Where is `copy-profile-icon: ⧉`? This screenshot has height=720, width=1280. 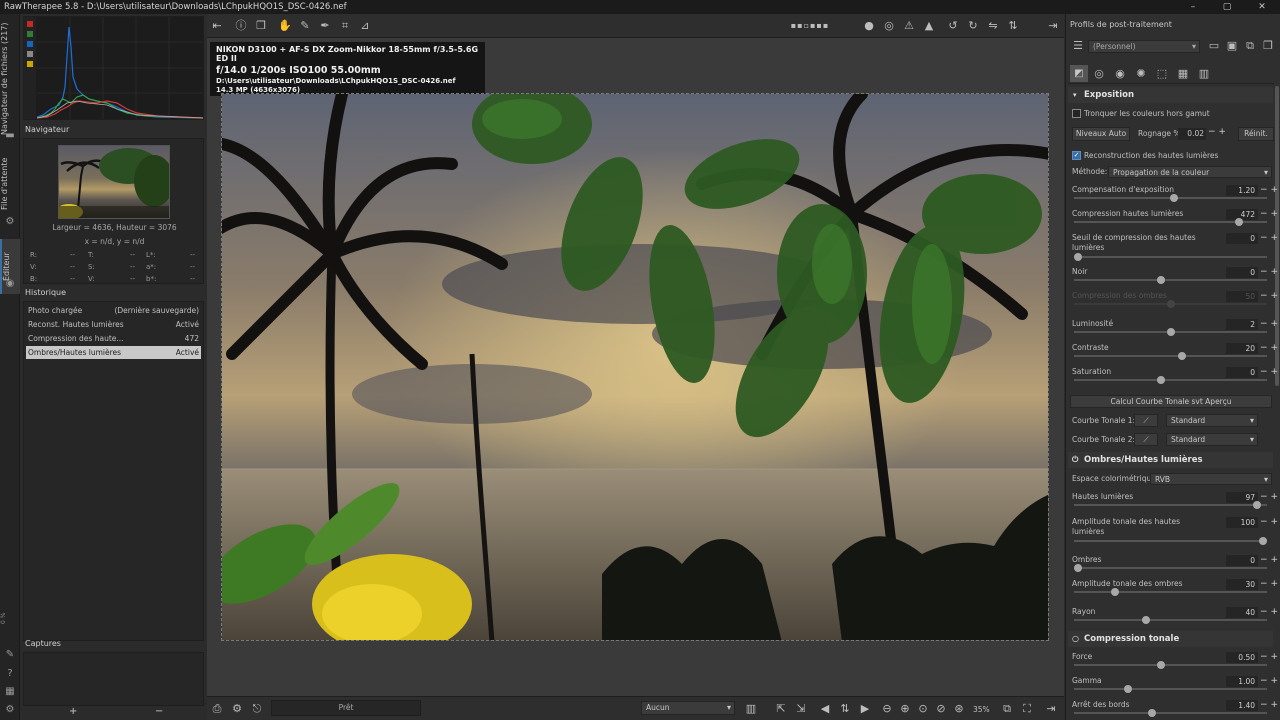 copy-profile-icon: ⧉ is located at coordinates (1250, 46).